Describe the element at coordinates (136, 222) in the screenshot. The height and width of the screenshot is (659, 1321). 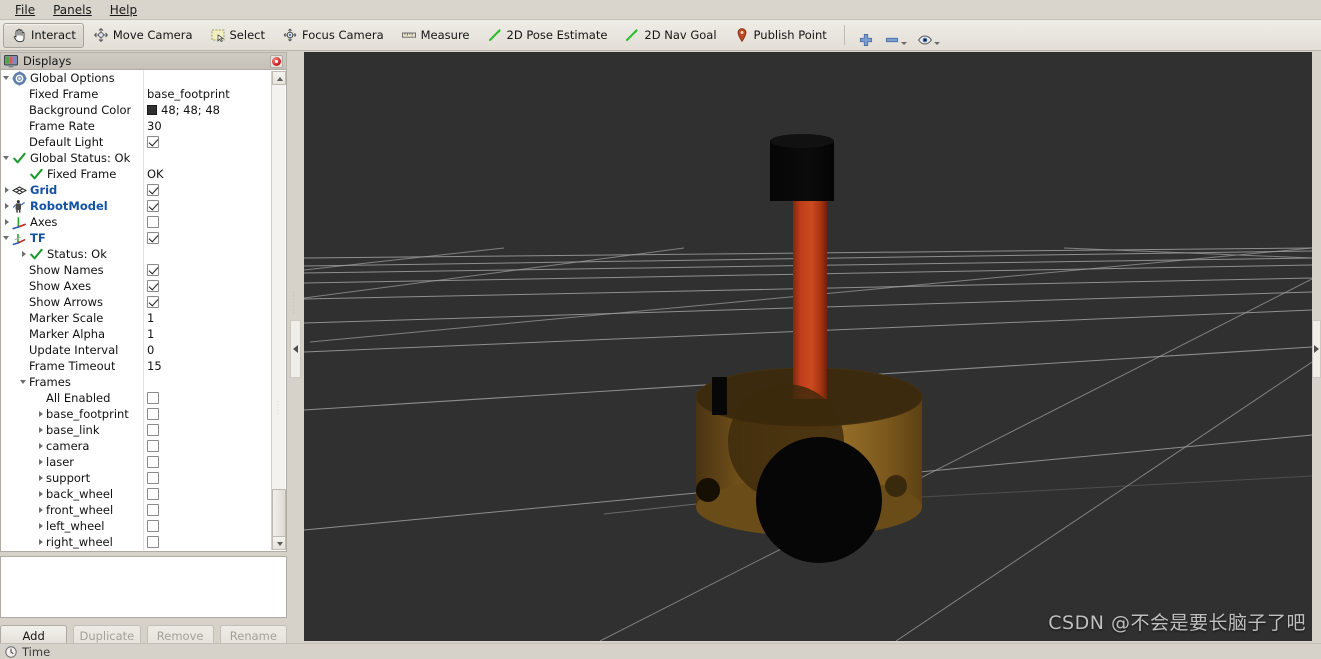
I see `tree-row-axes: Axes` at that location.